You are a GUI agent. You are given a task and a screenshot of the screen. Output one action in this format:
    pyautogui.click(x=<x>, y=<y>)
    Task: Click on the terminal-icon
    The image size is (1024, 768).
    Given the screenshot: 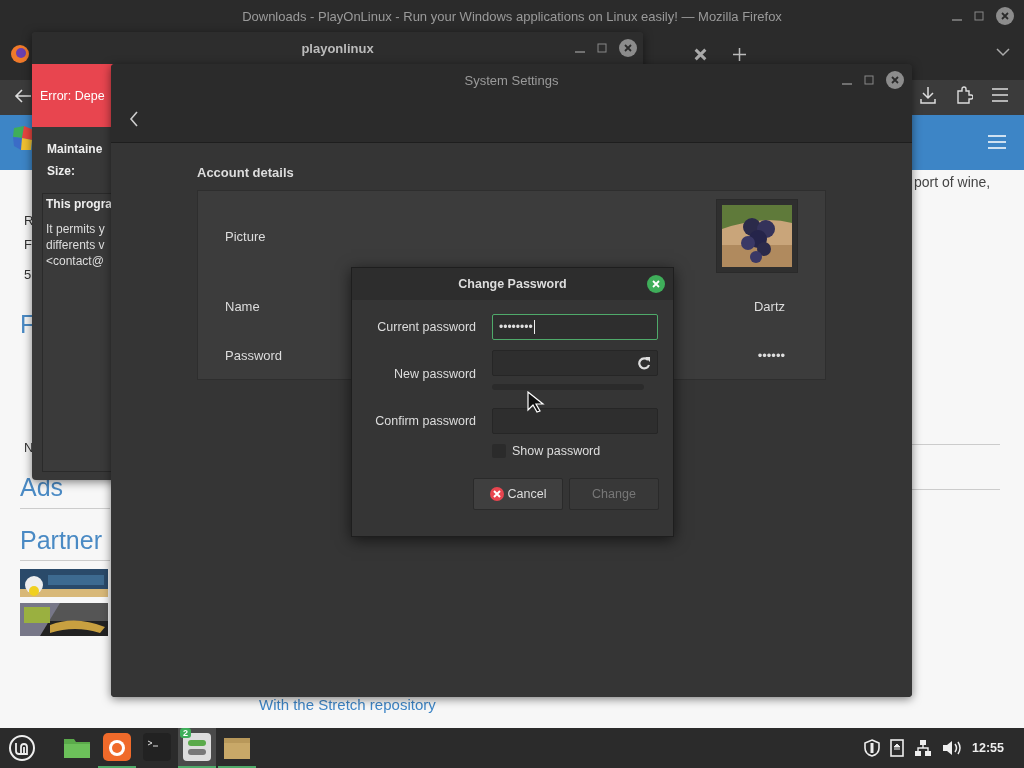 What is the action you would take?
    pyautogui.click(x=157, y=747)
    